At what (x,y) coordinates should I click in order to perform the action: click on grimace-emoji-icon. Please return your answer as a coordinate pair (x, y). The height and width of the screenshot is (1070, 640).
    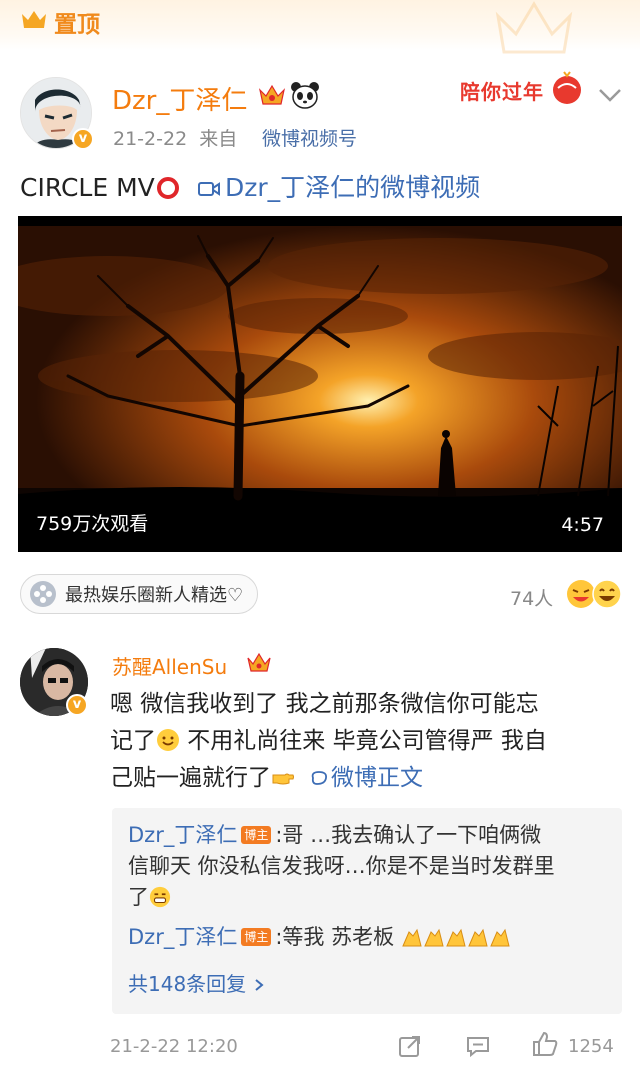
    Looking at the image, I should click on (160, 897).